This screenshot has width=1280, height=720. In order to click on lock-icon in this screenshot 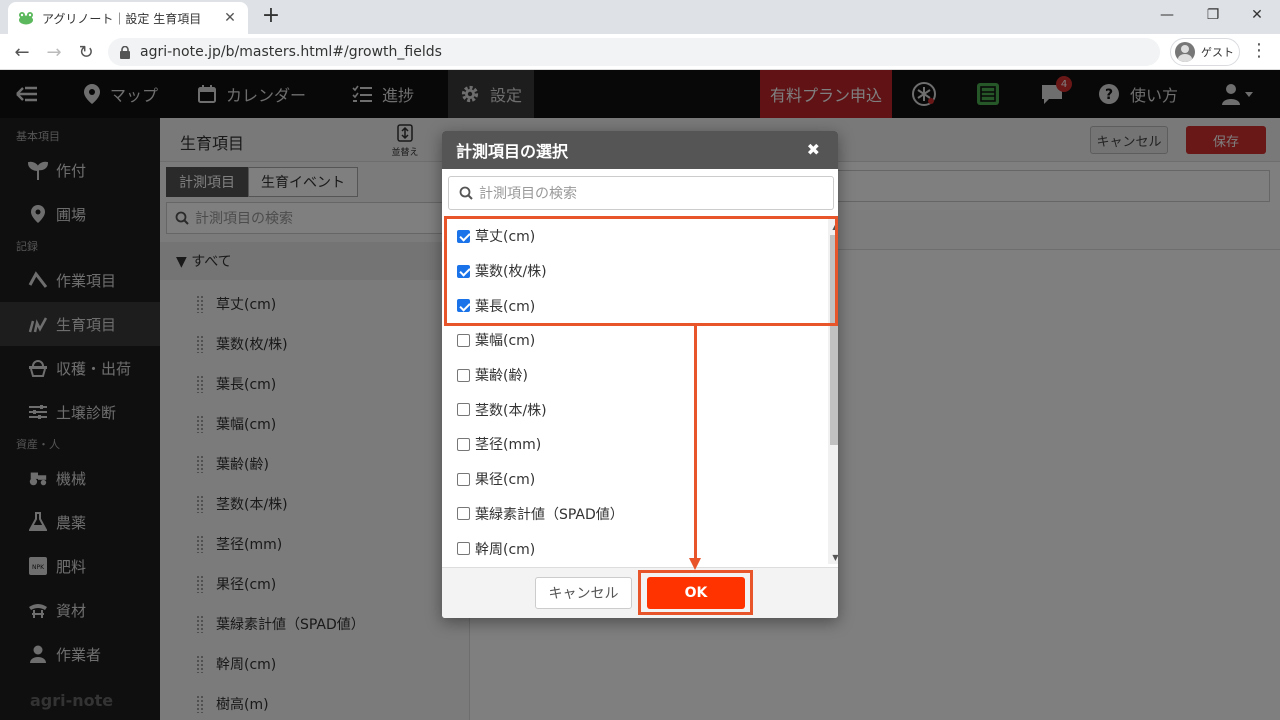, I will do `click(125, 52)`.